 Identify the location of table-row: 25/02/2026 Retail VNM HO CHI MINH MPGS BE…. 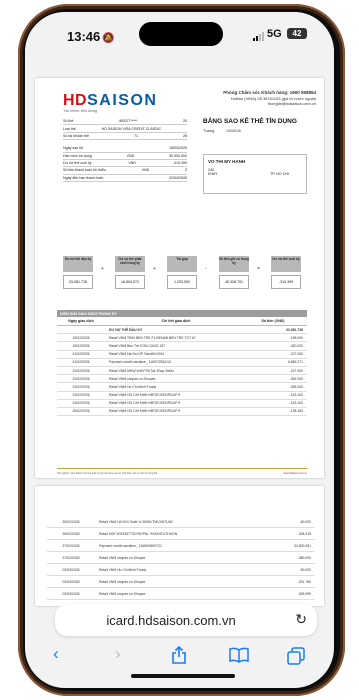
(182, 412).